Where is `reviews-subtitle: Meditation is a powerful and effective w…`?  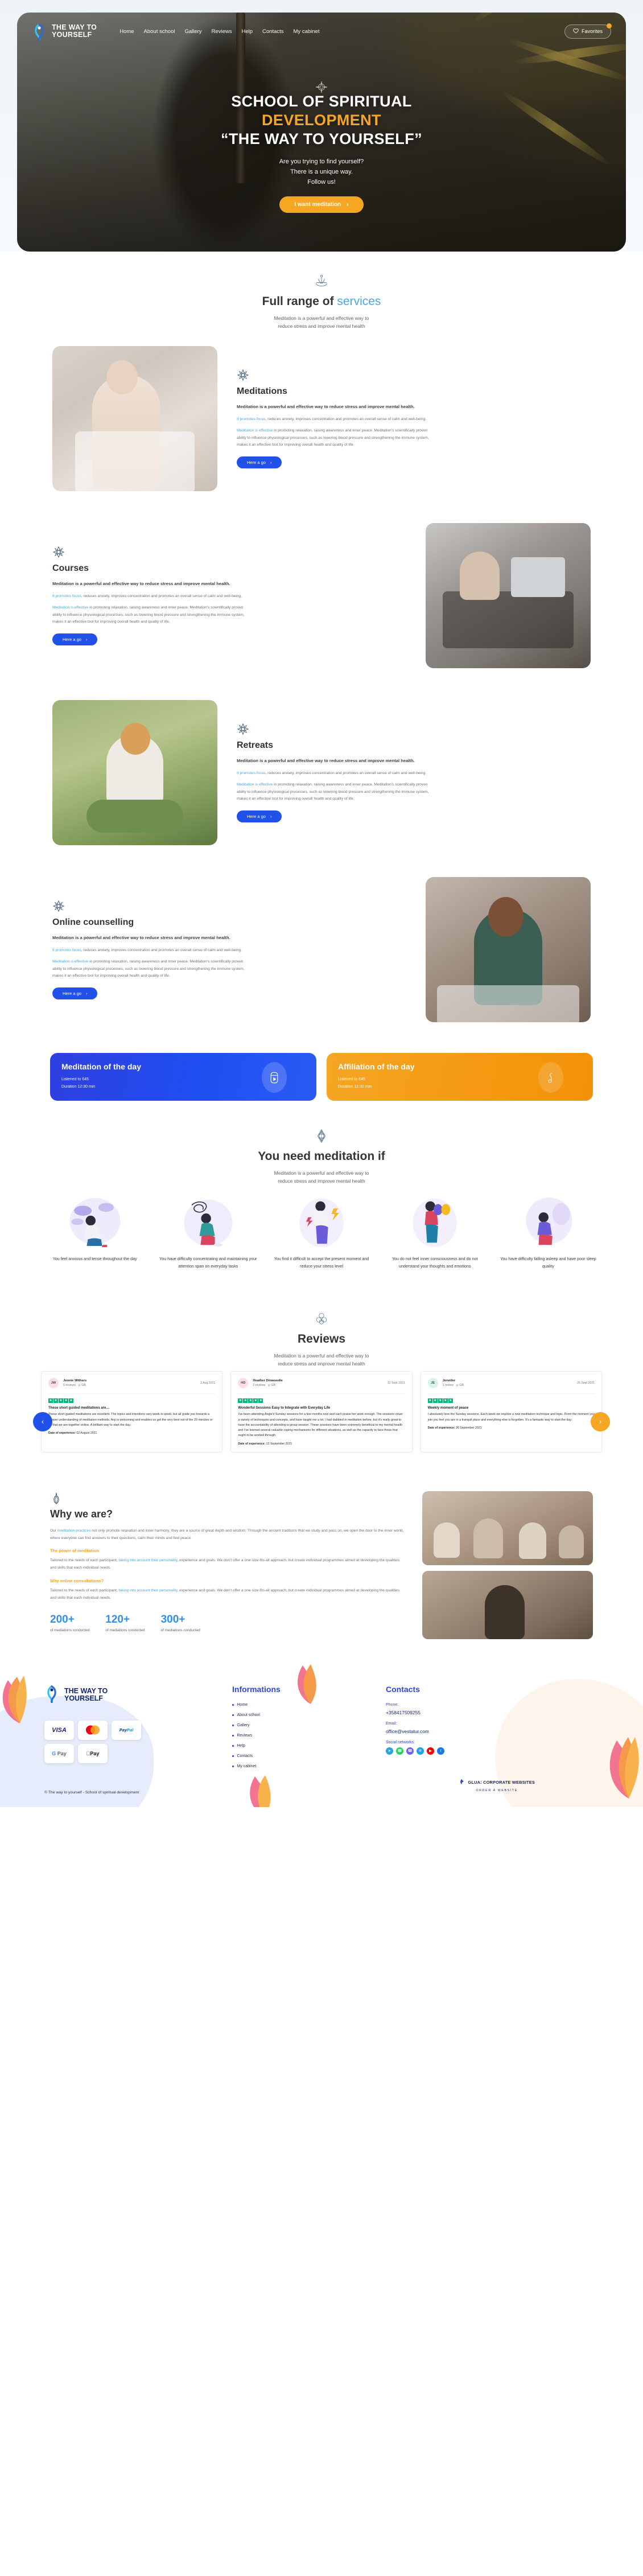 reviews-subtitle: Meditation is a powerful and effective w… is located at coordinates (321, 1360).